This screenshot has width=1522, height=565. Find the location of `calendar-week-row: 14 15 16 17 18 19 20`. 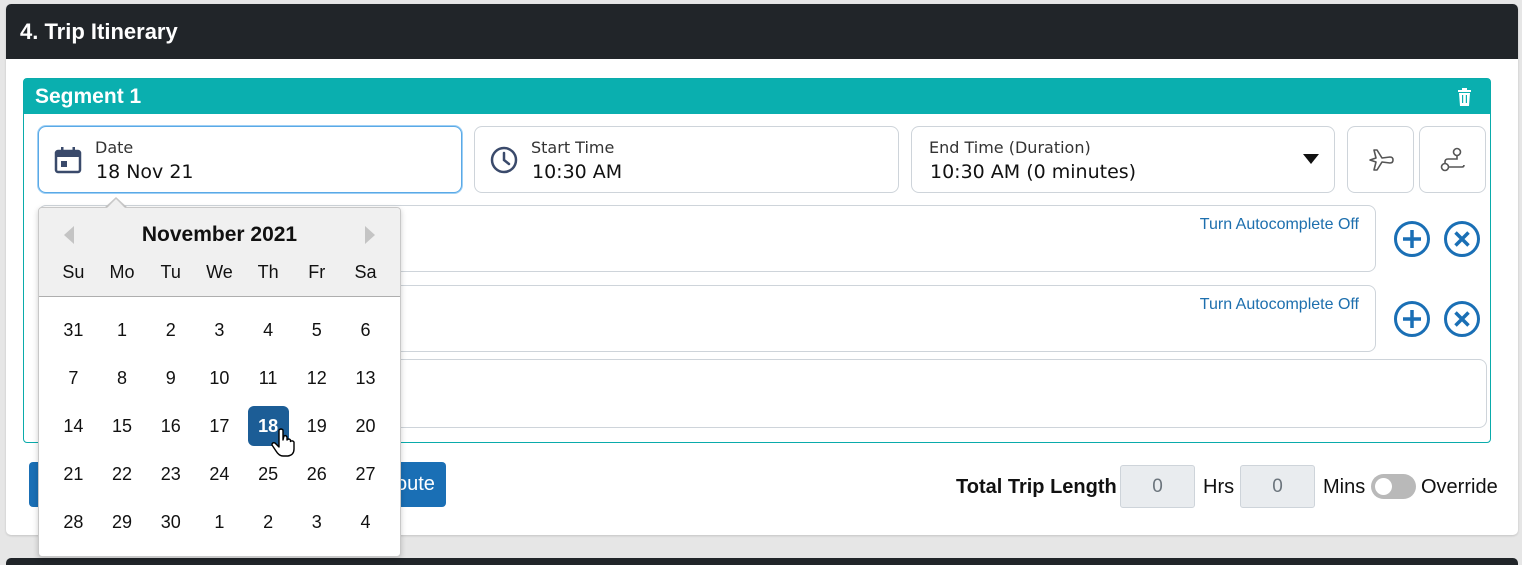

calendar-week-row: 14 15 16 17 18 19 20 is located at coordinates (219, 430).